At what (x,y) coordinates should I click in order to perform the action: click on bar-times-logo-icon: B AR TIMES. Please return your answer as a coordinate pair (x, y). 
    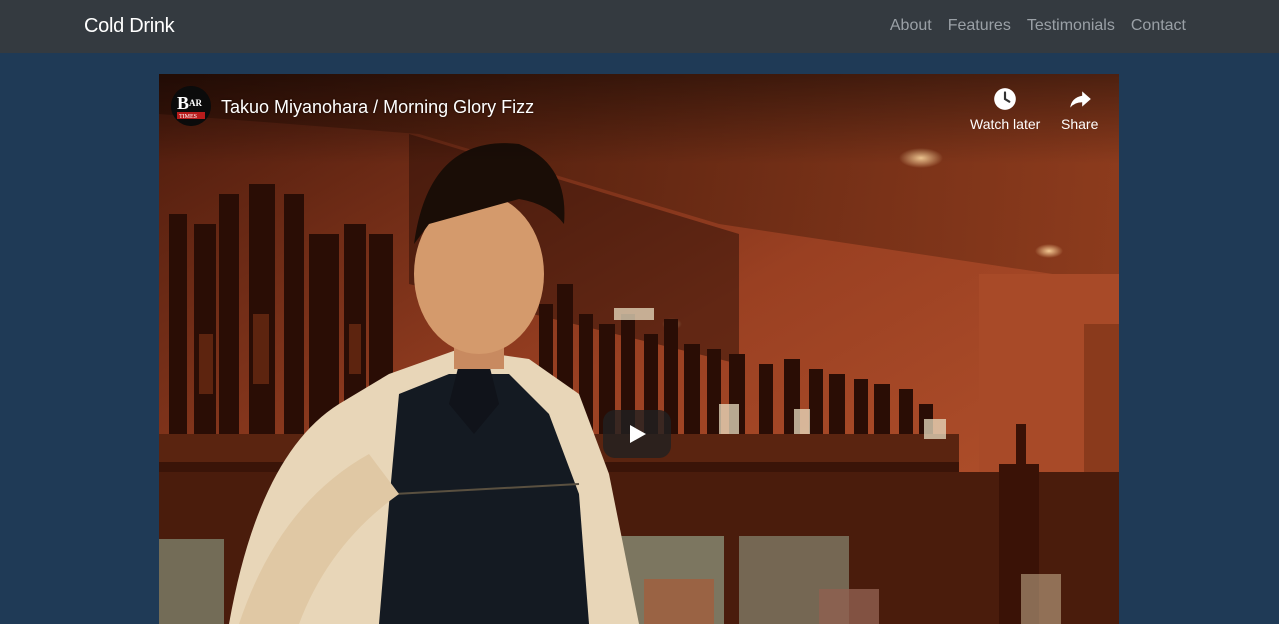
    Looking at the image, I should click on (191, 106).